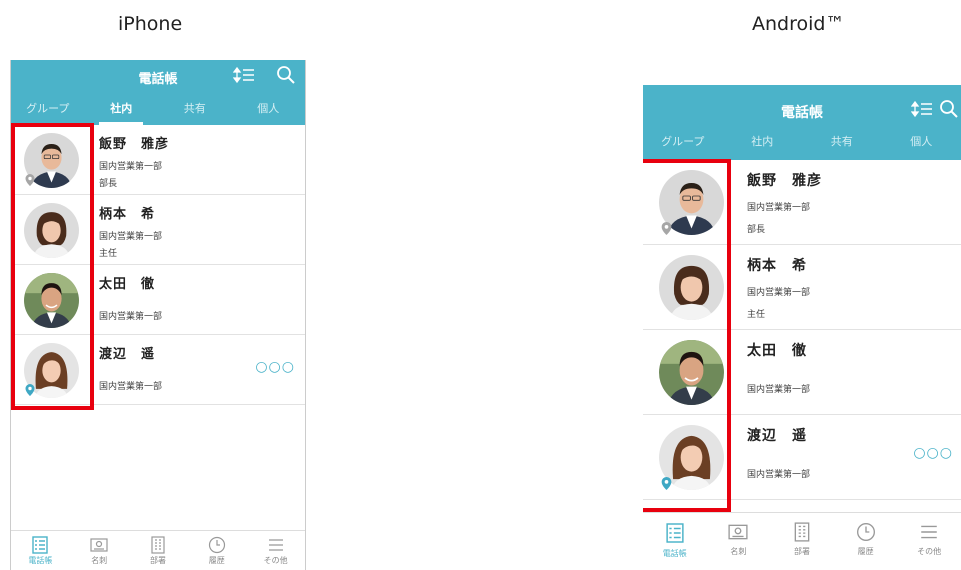 The height and width of the screenshot is (570, 961). Describe the element at coordinates (798, 24) in the screenshot. I see `android-label: Android™` at that location.